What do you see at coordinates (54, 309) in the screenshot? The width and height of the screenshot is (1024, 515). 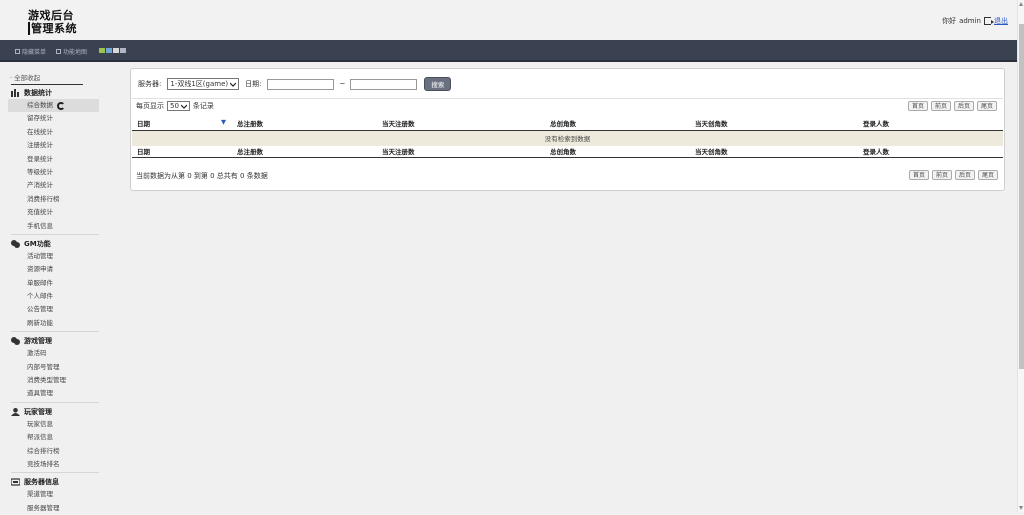 I see `sidebar-item-announcements: 公告管理` at bounding box center [54, 309].